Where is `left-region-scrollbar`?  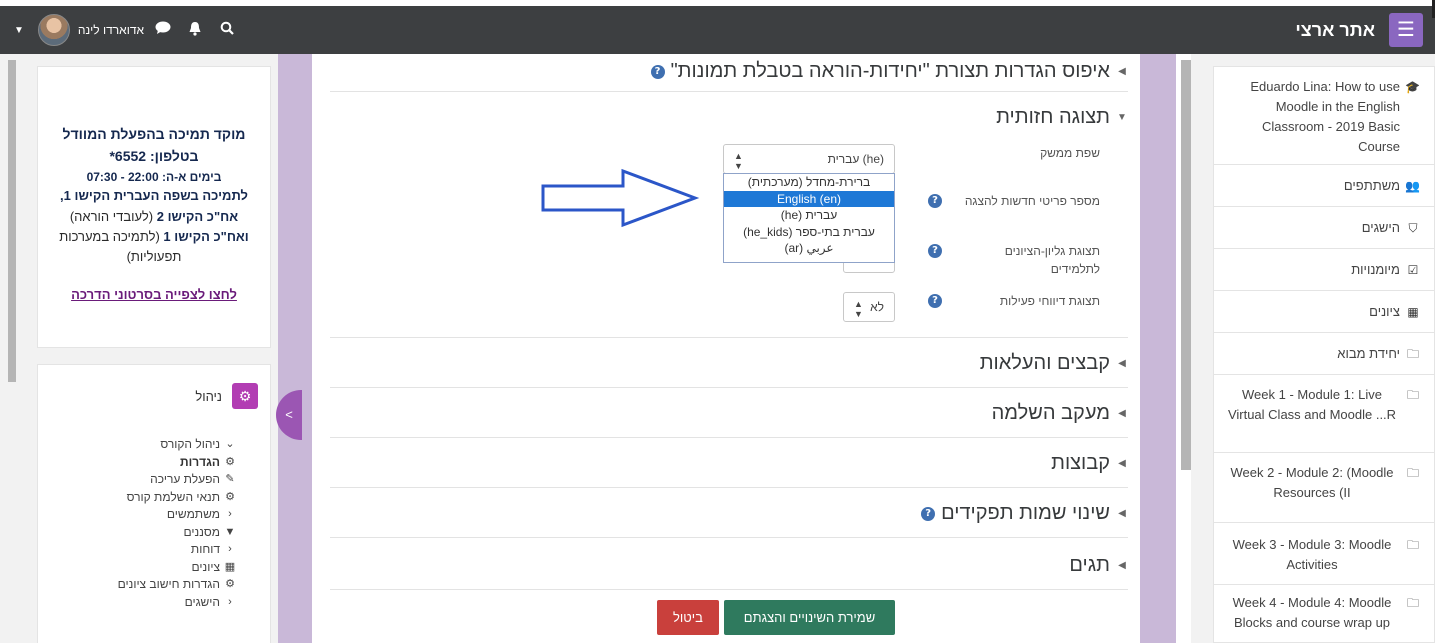
left-region-scrollbar is located at coordinates (12, 221).